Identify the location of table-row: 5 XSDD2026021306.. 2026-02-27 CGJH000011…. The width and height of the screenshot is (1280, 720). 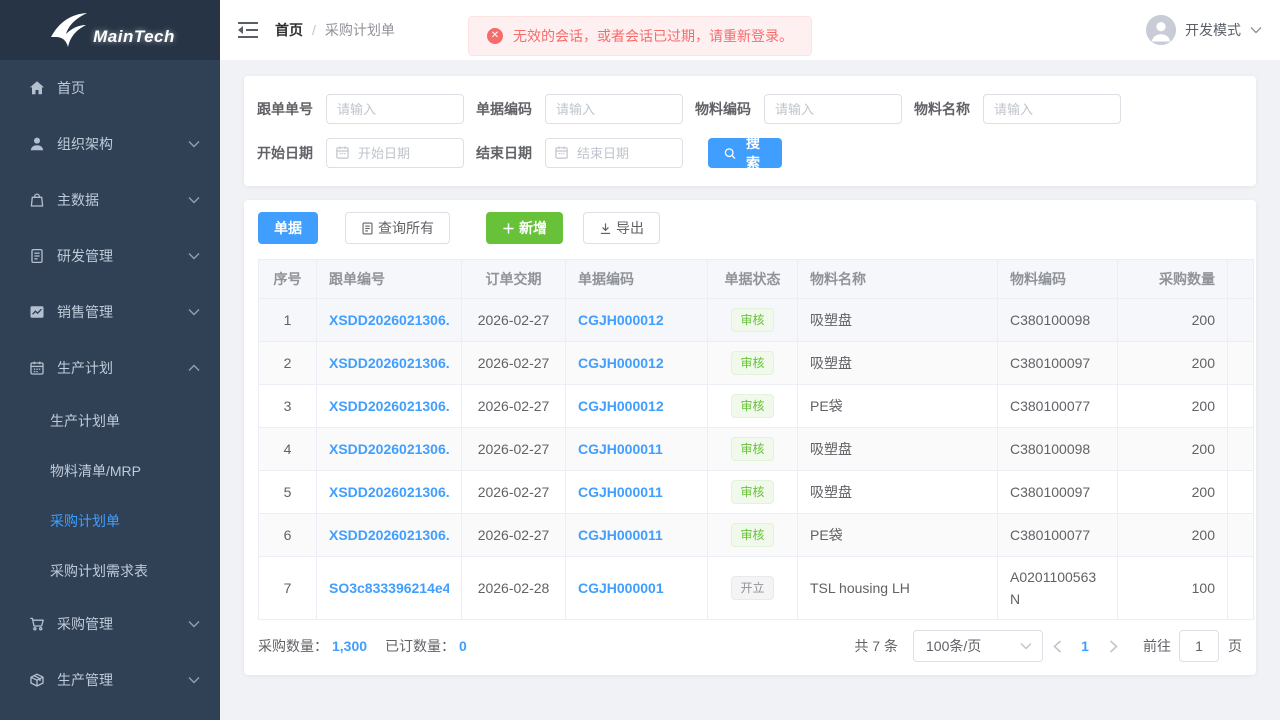
(756, 492).